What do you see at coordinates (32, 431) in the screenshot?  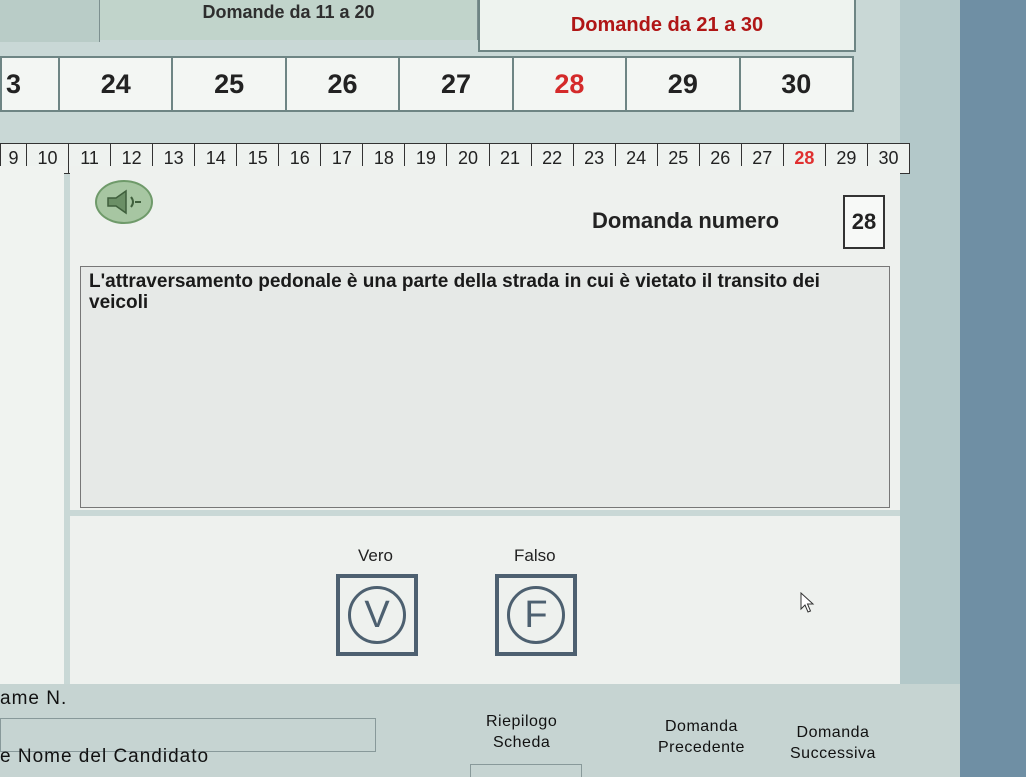 I see `left-panel` at bounding box center [32, 431].